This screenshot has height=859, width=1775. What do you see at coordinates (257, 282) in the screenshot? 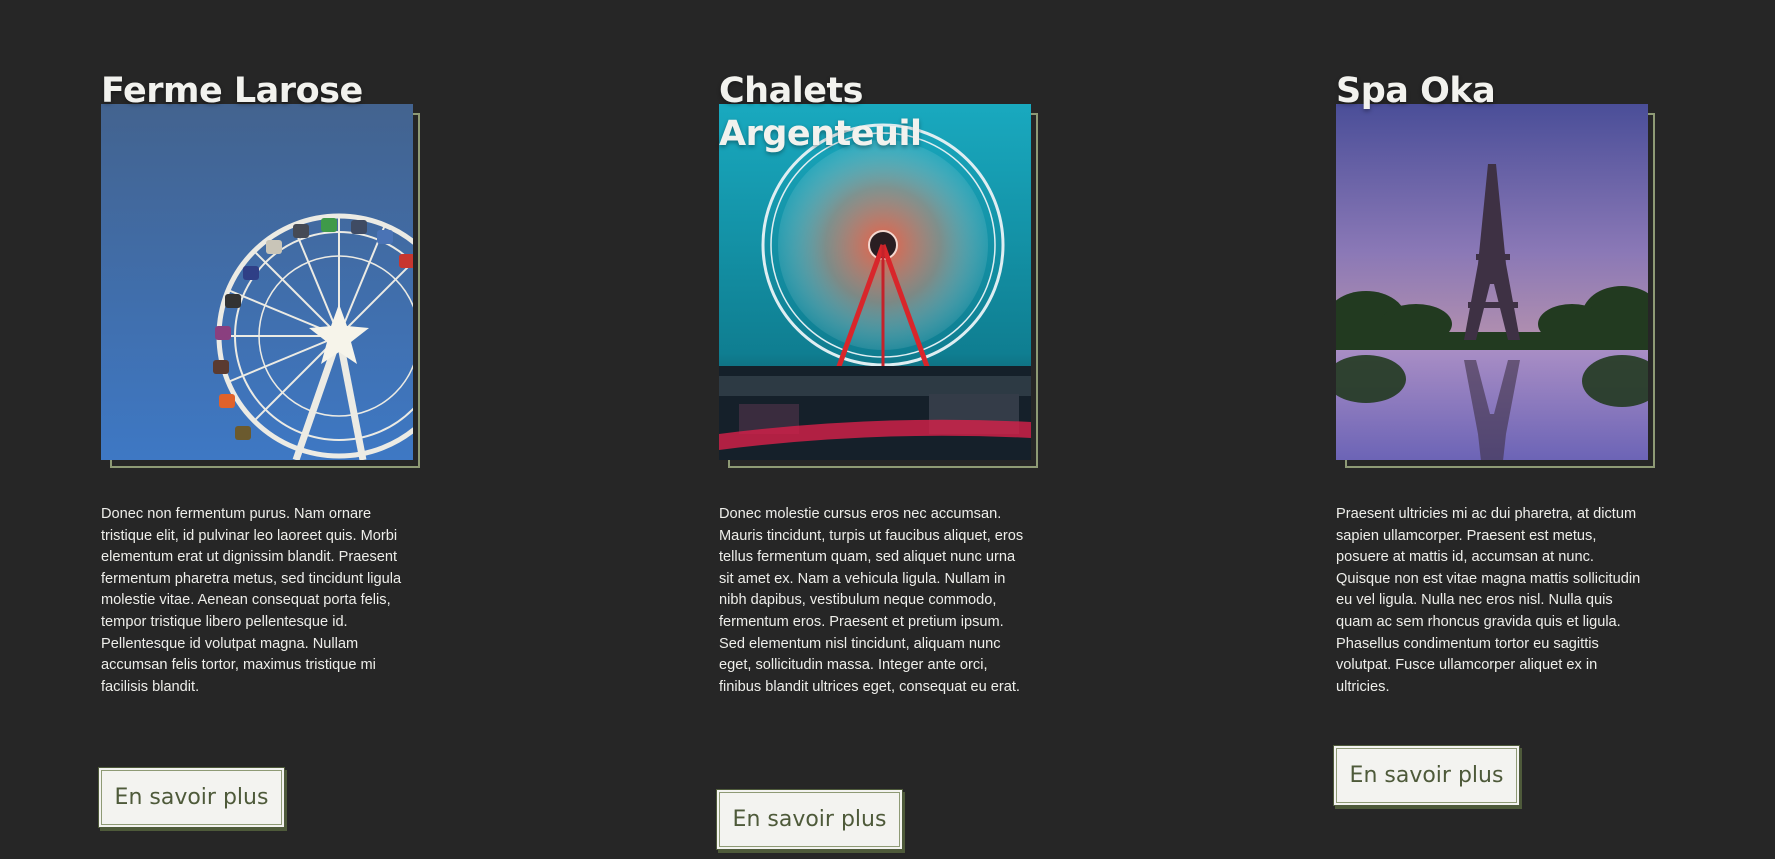
I see `ferris-wheel-photo` at bounding box center [257, 282].